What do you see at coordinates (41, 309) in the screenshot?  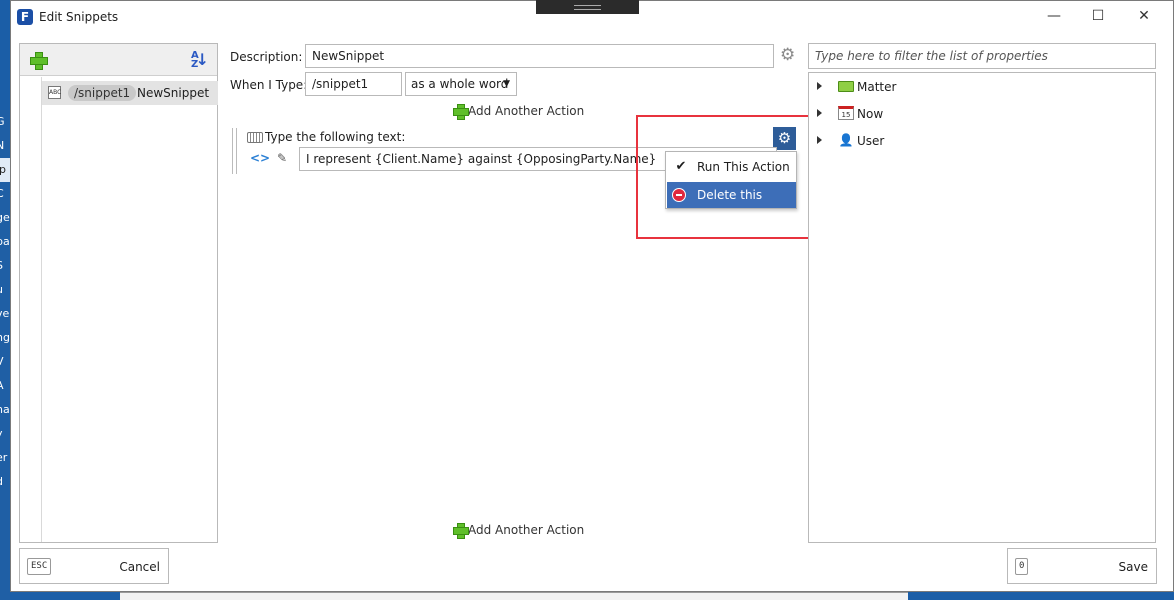 I see `list-divider` at bounding box center [41, 309].